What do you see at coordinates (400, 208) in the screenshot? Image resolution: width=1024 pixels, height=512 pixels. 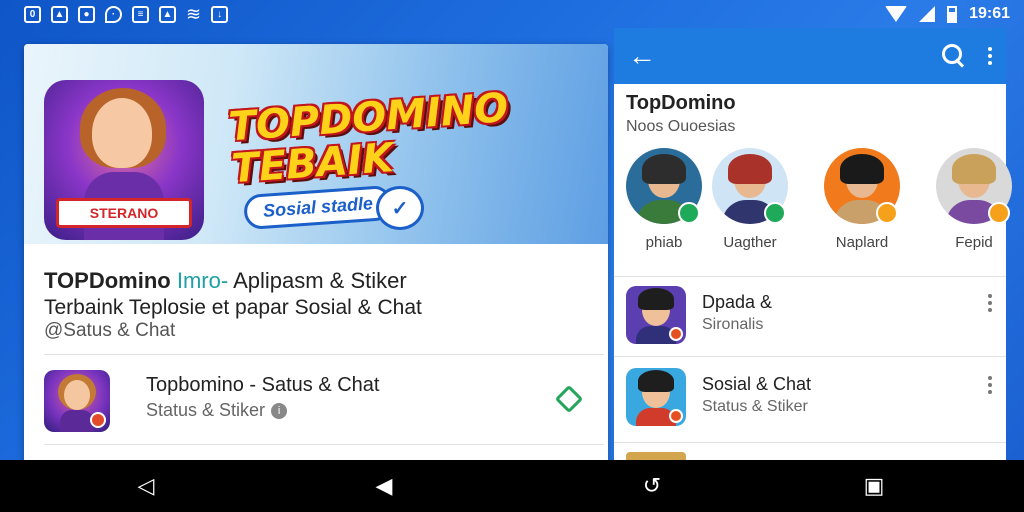 I see `chat-bubble-icon: ✓` at bounding box center [400, 208].